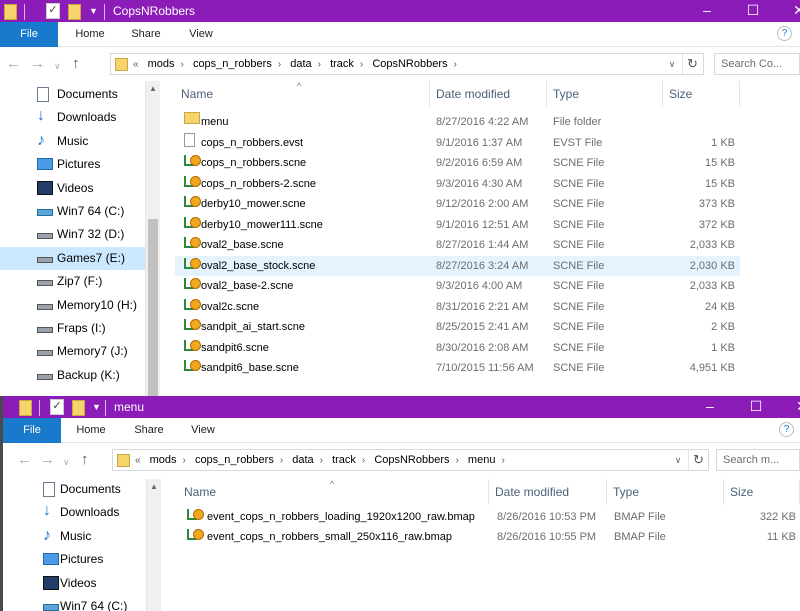 The image size is (800, 611). I want to click on sidebar-item: Memory10 (H:), so click(72, 305).